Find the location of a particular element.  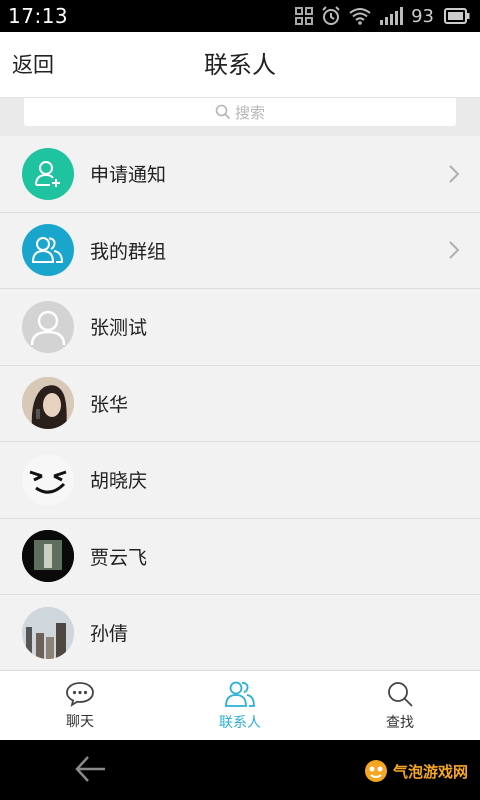

smiley-avatar-icon is located at coordinates (48, 482).